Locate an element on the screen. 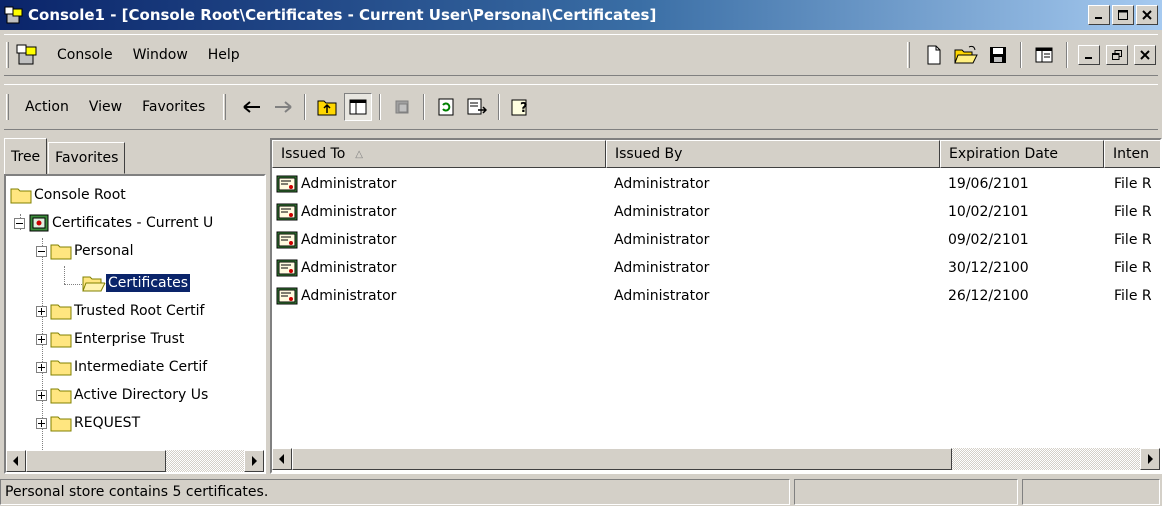  new-console-button is located at coordinates (934, 55).